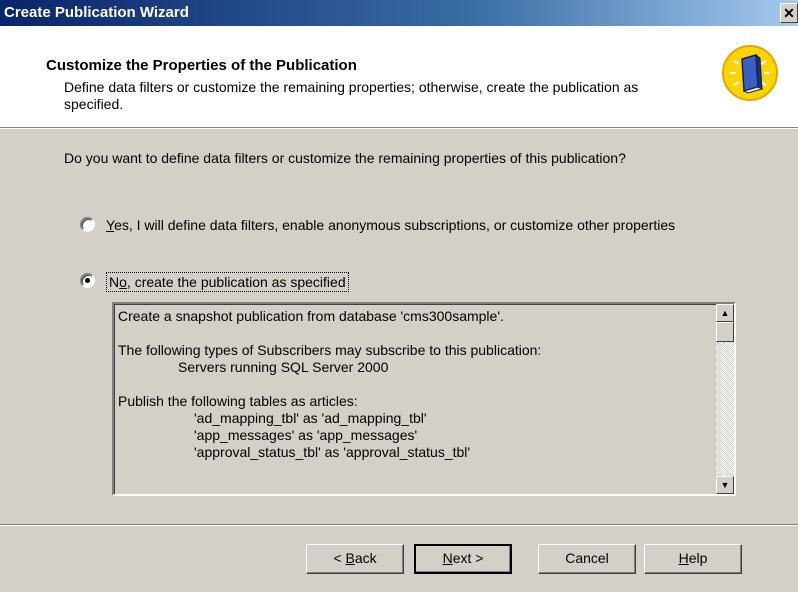  Describe the element at coordinates (725, 399) in the screenshot. I see `vertical-scrollbar: ▲ ▼` at that location.